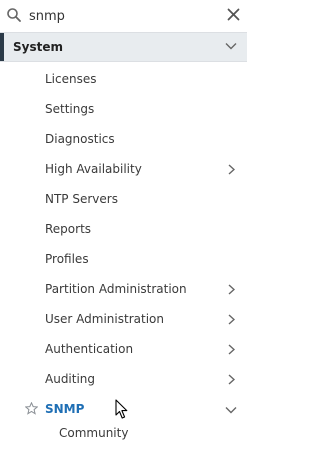 The image size is (320, 449). I want to click on search-bar, so click(123, 16).